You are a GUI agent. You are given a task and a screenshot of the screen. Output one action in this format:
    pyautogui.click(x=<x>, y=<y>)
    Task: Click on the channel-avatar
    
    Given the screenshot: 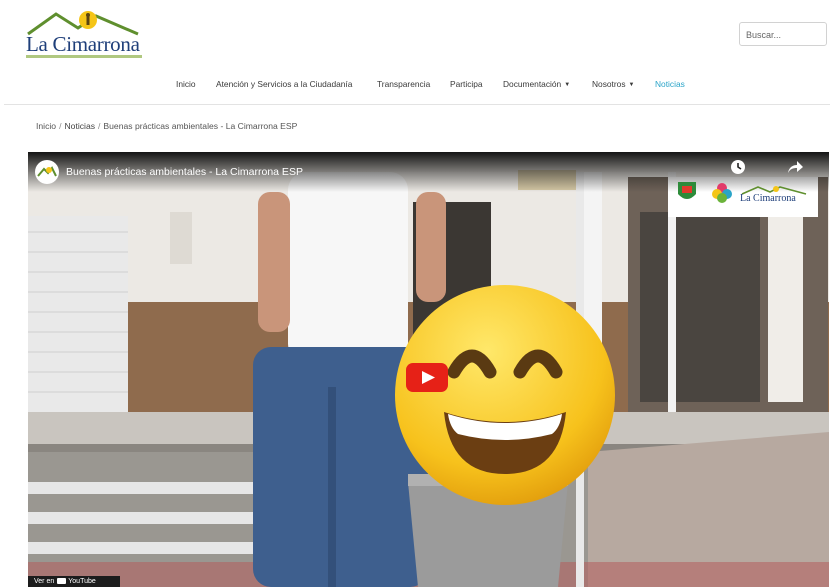 What is the action you would take?
    pyautogui.click(x=47, y=172)
    